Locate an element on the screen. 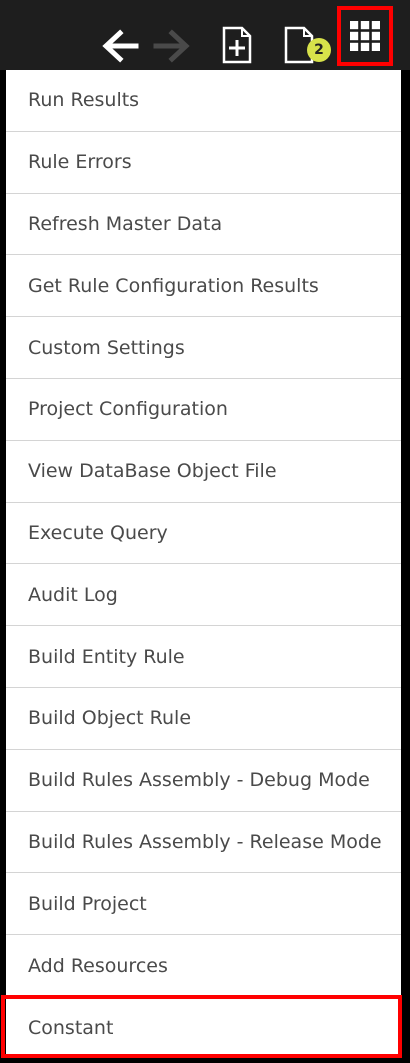 Image resolution: width=410 pixels, height=1063 pixels. menu-item-label: Custom Settings is located at coordinates (106, 347).